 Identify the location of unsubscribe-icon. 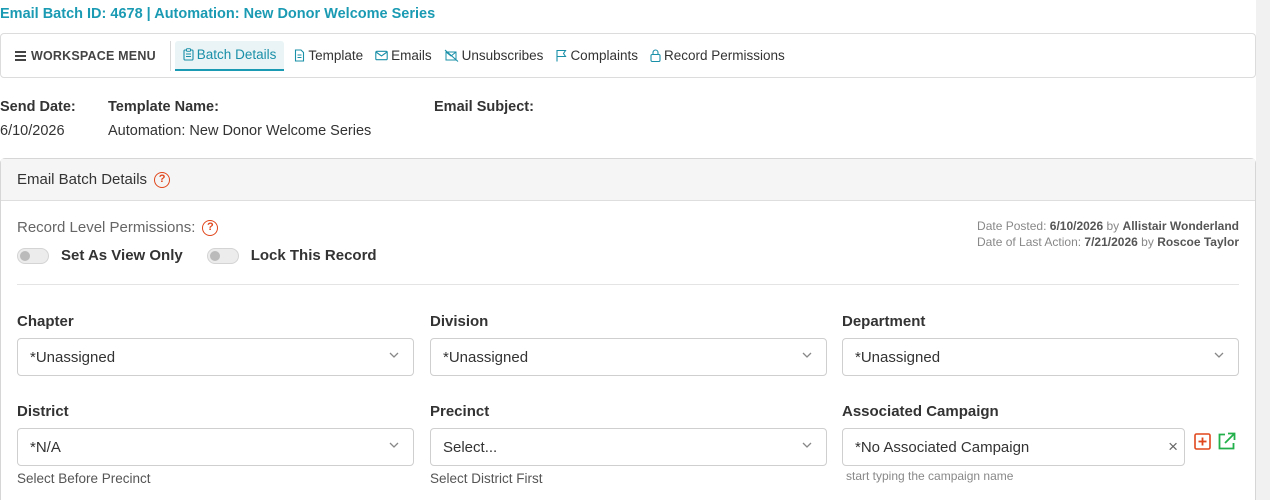
(451, 55).